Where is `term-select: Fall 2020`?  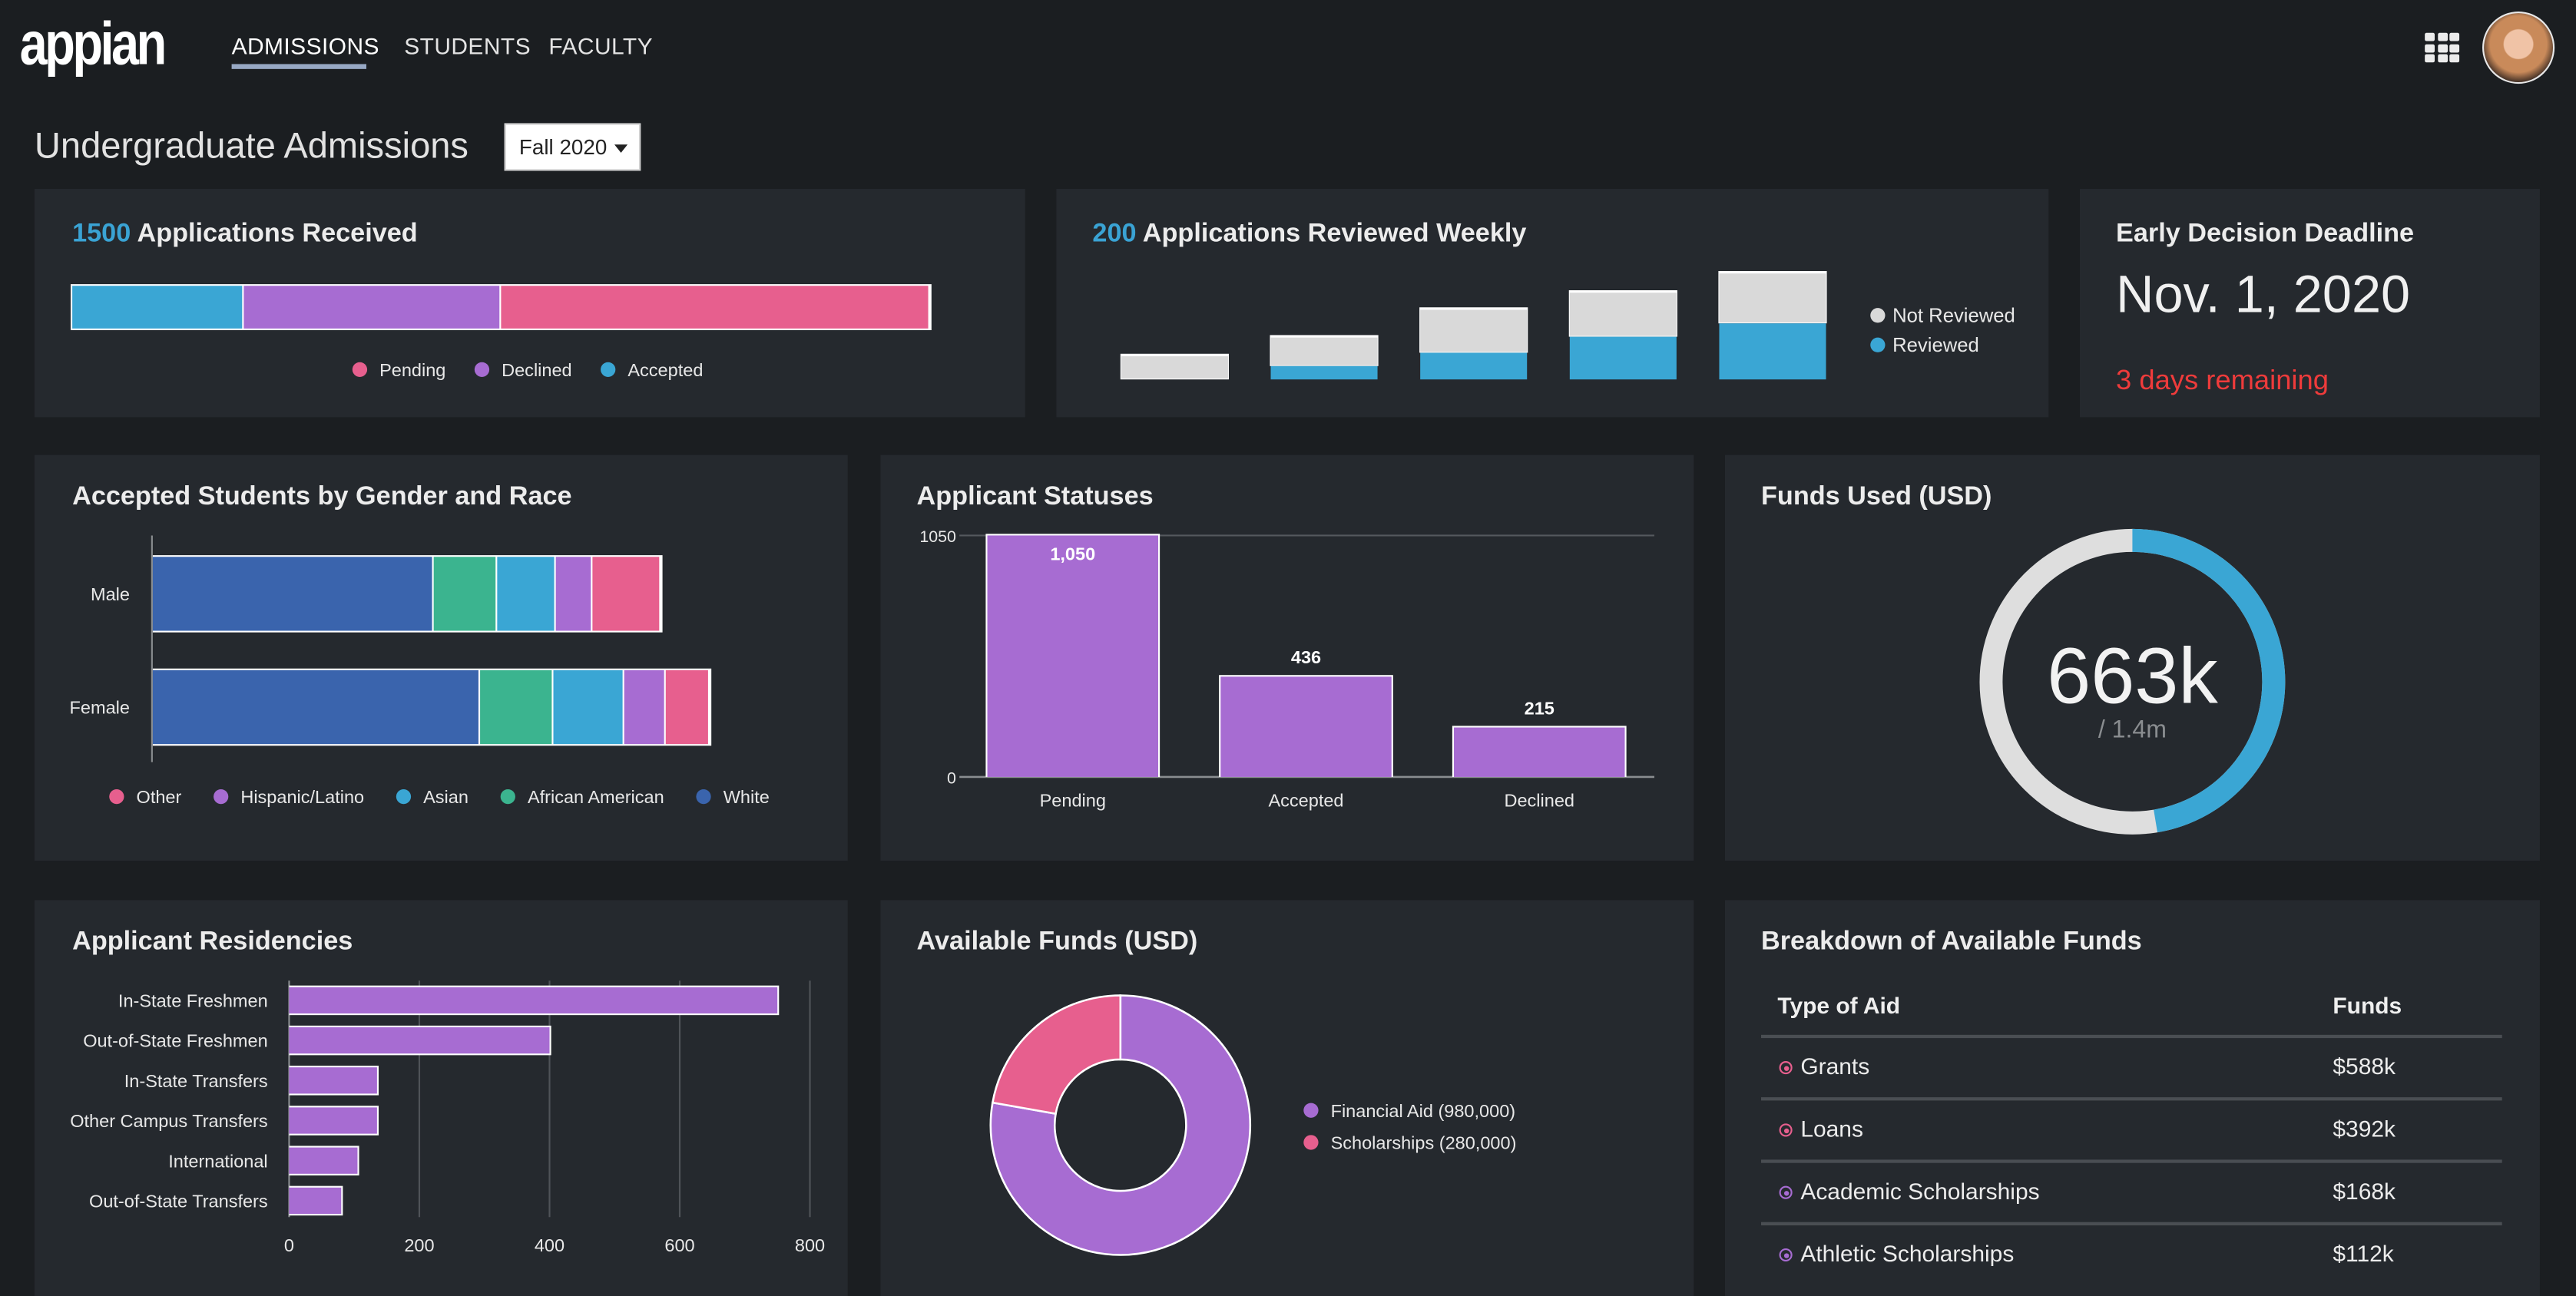 term-select: Fall 2020 is located at coordinates (572, 147).